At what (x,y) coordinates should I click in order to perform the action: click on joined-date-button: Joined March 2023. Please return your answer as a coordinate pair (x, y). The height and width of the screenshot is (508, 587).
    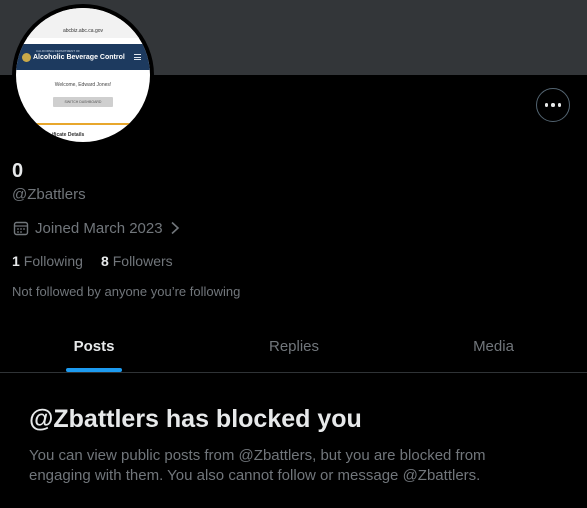
    Looking at the image, I should click on (96, 228).